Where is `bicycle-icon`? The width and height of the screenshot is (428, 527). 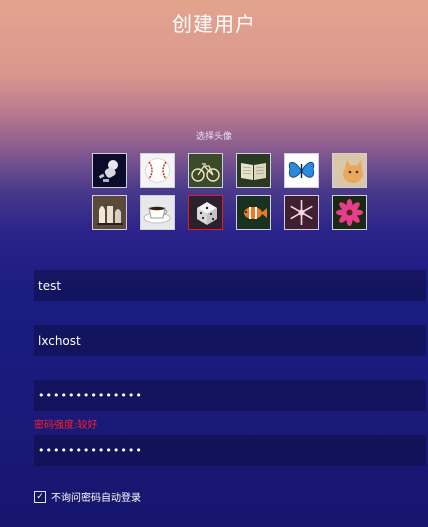
bicycle-icon is located at coordinates (205, 170).